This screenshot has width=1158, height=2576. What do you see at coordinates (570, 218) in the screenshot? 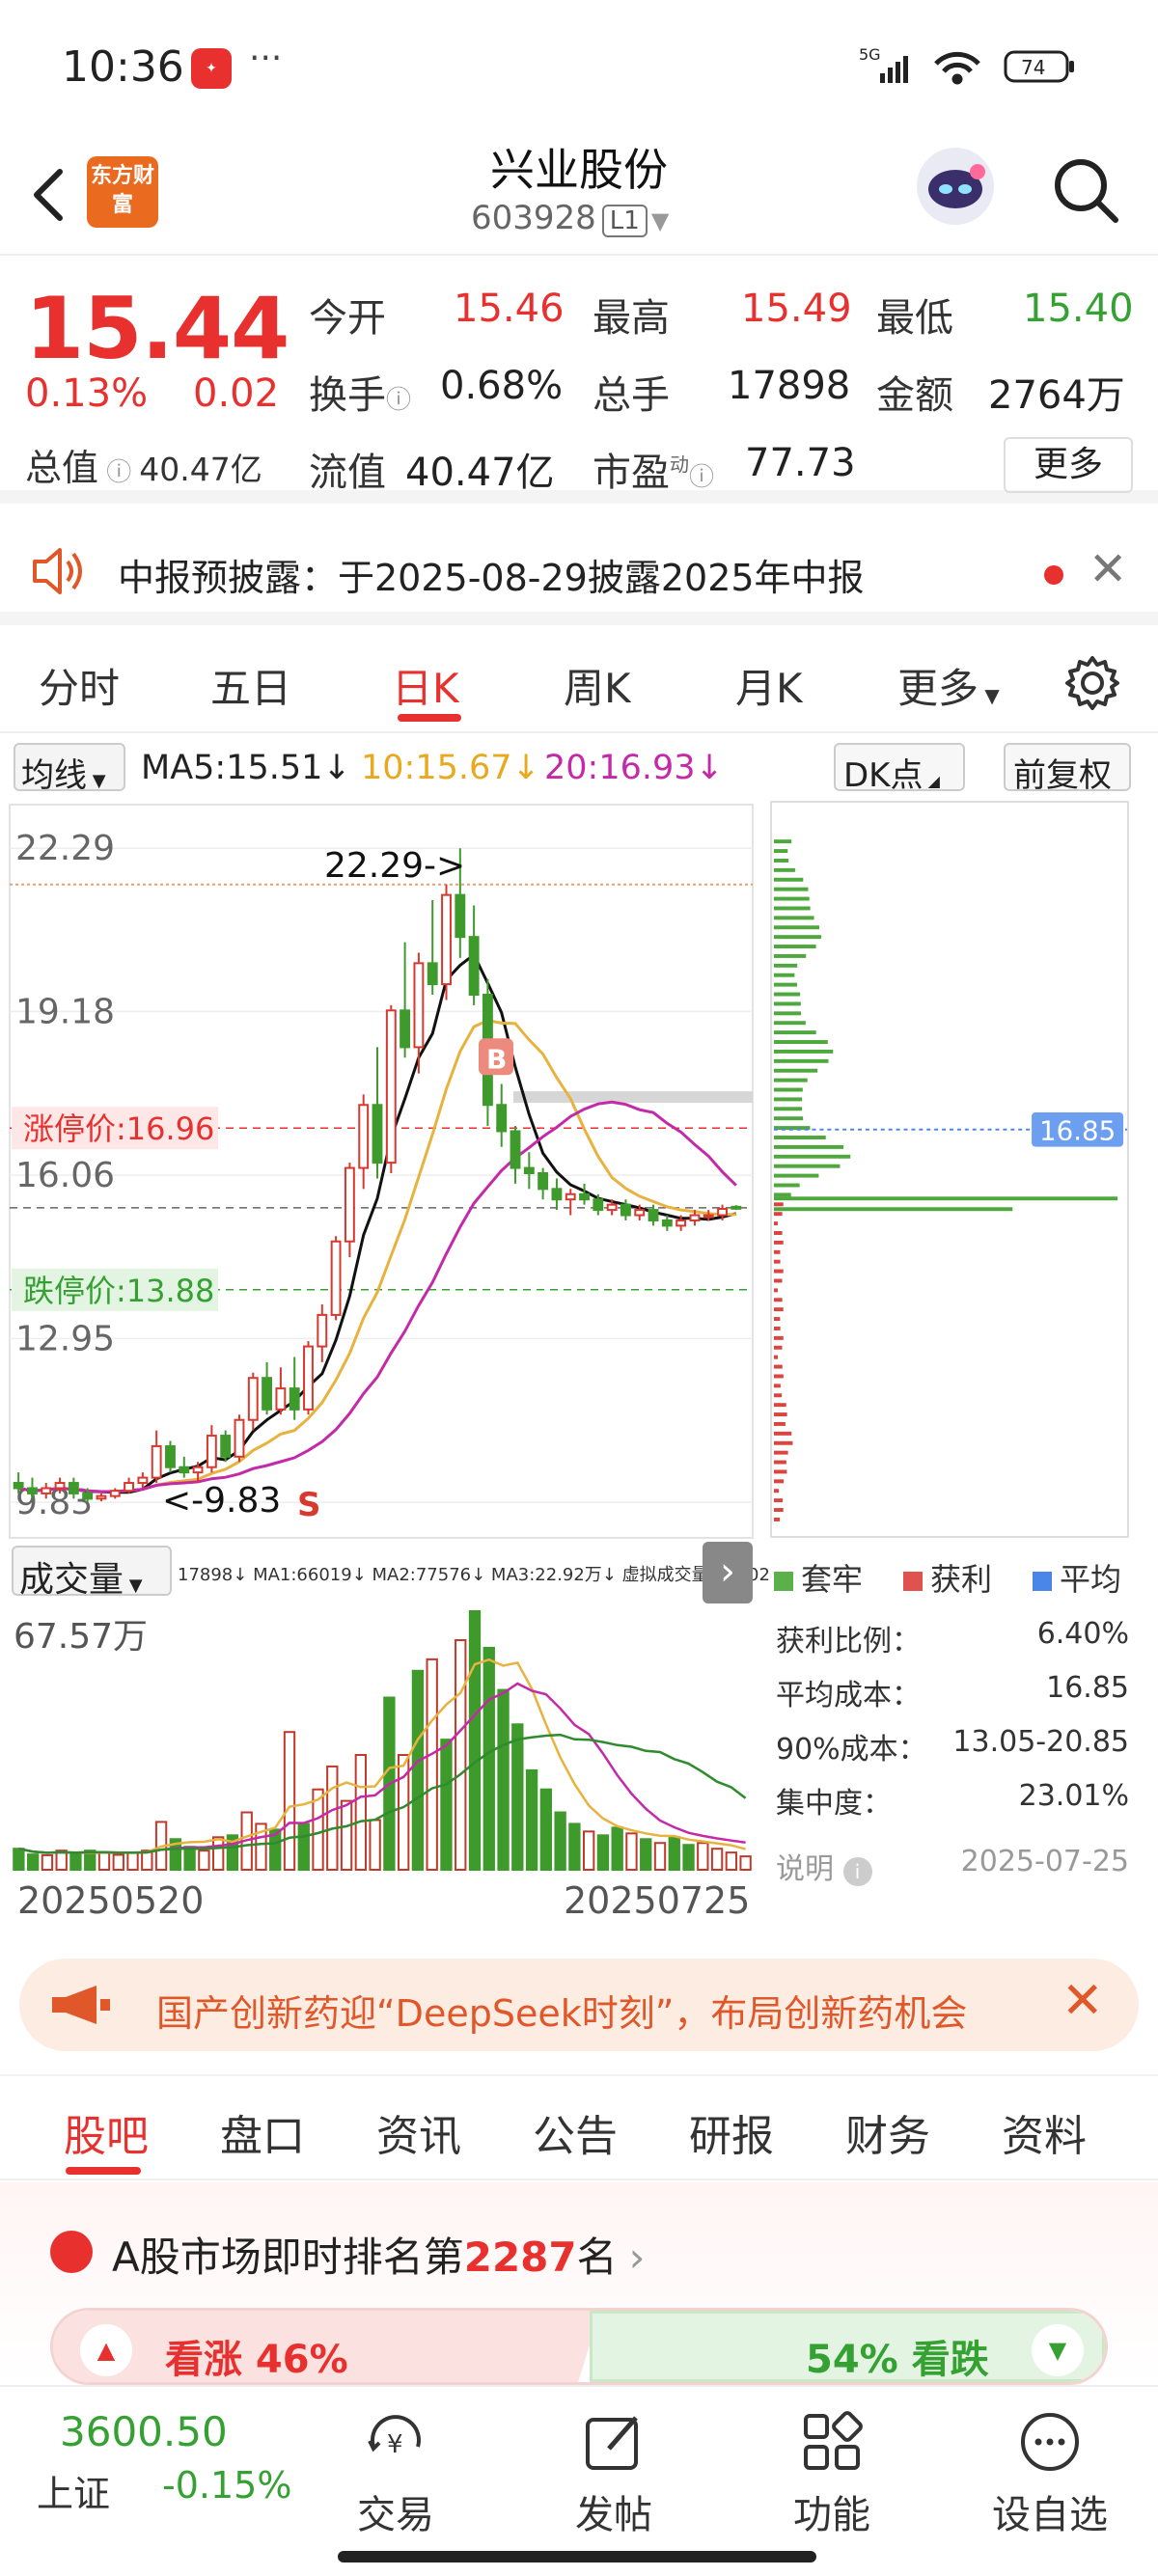
I see `stock-code-row: 603928 L1 ▼` at bounding box center [570, 218].